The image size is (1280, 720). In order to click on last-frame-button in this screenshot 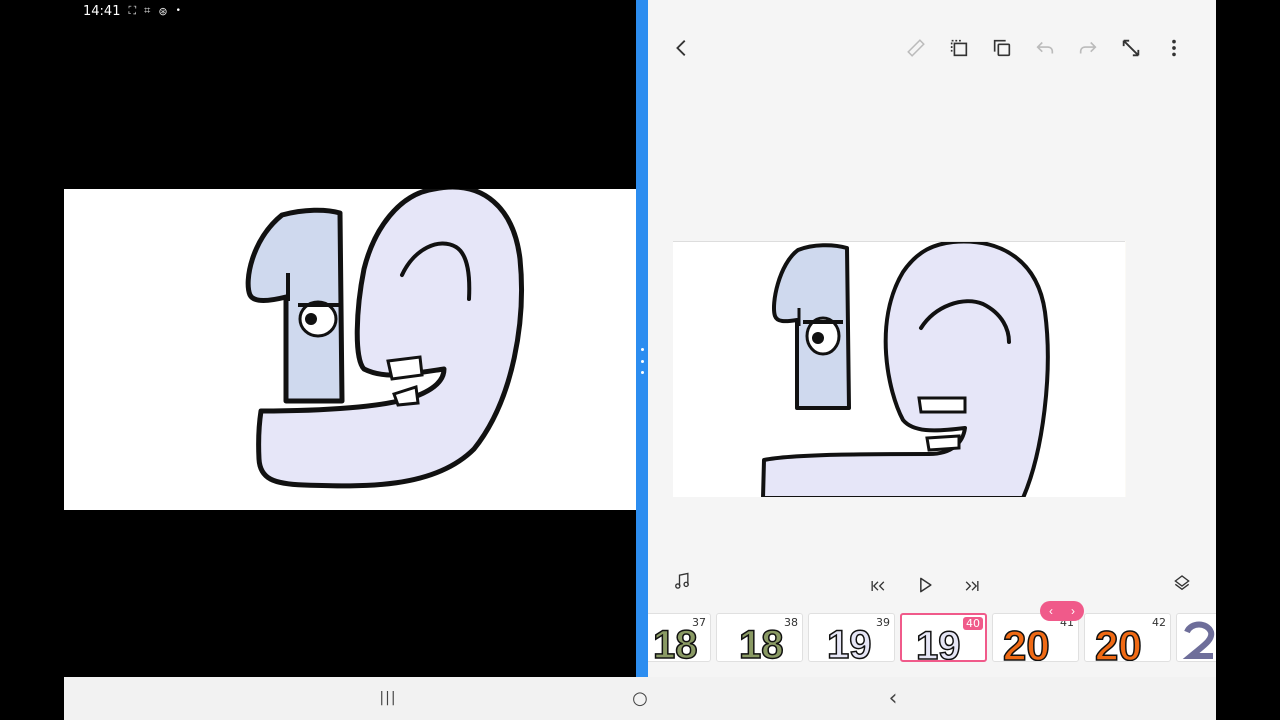, I will do `click(972, 586)`.